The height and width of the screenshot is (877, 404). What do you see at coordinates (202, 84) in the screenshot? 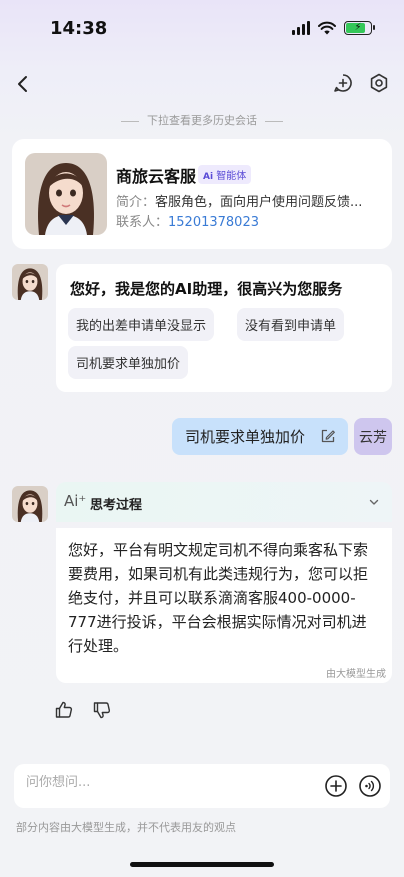
I see `nav-bar` at bounding box center [202, 84].